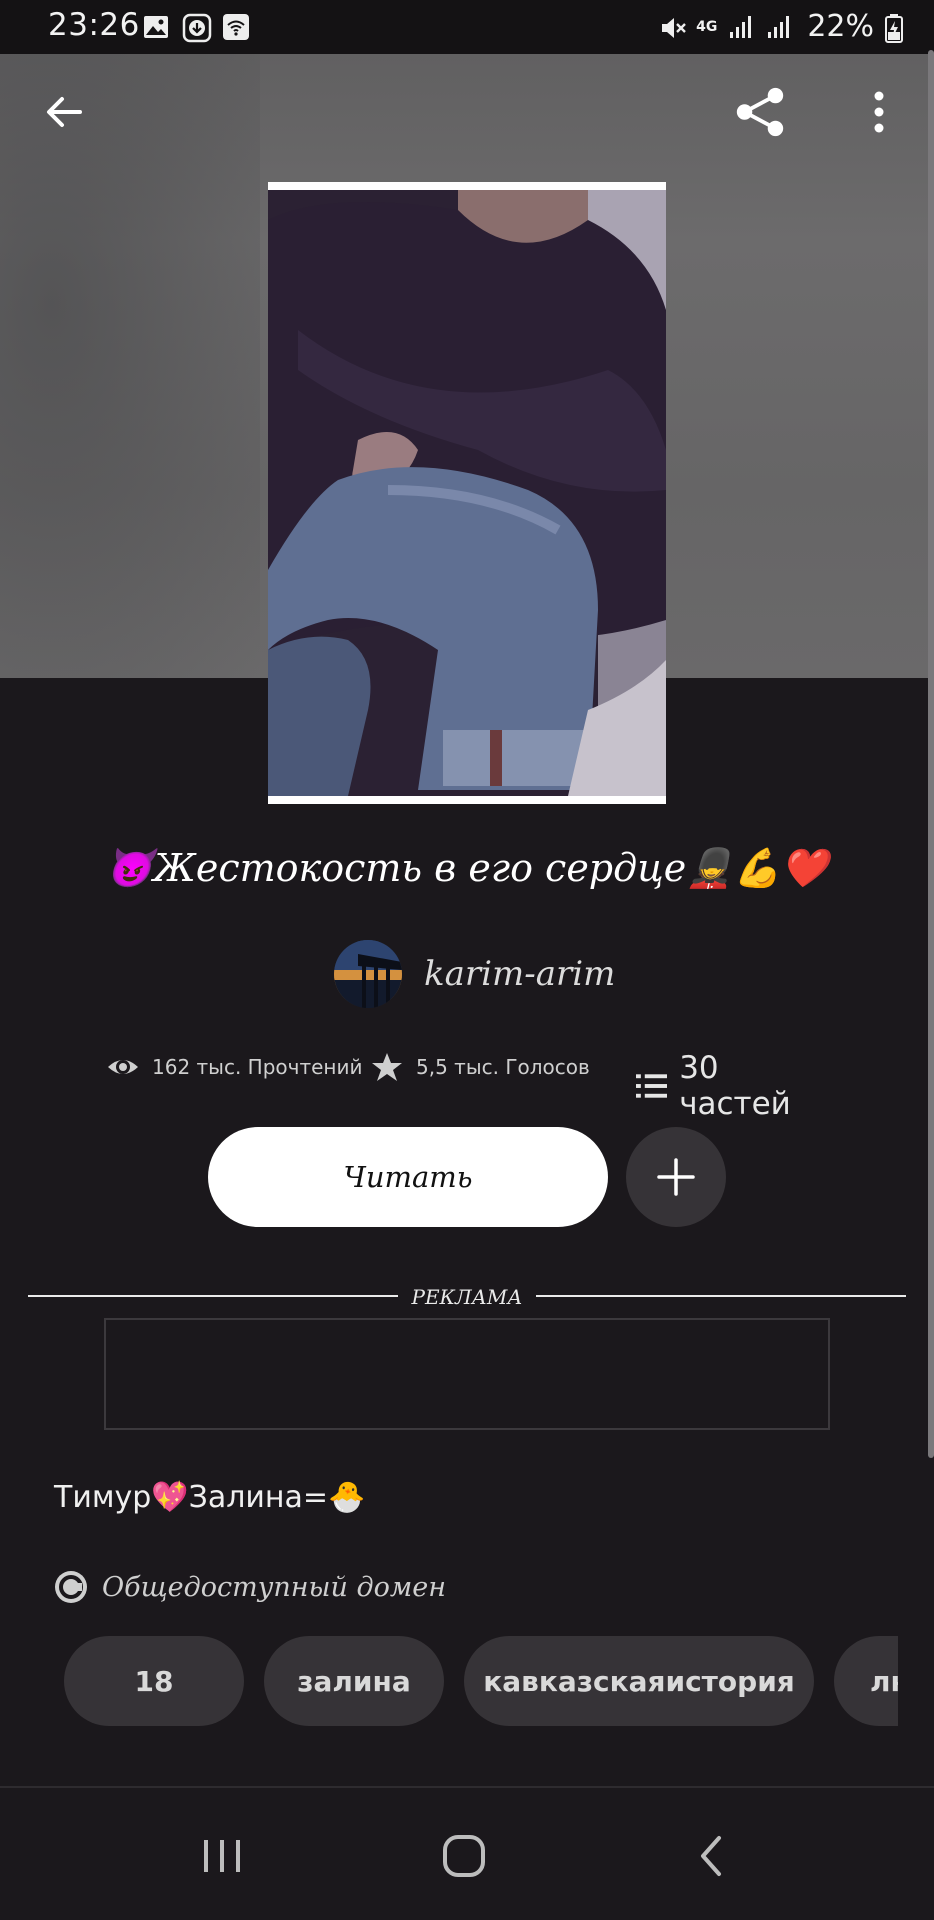  I want to click on author-name: karim-arim, so click(519, 974).